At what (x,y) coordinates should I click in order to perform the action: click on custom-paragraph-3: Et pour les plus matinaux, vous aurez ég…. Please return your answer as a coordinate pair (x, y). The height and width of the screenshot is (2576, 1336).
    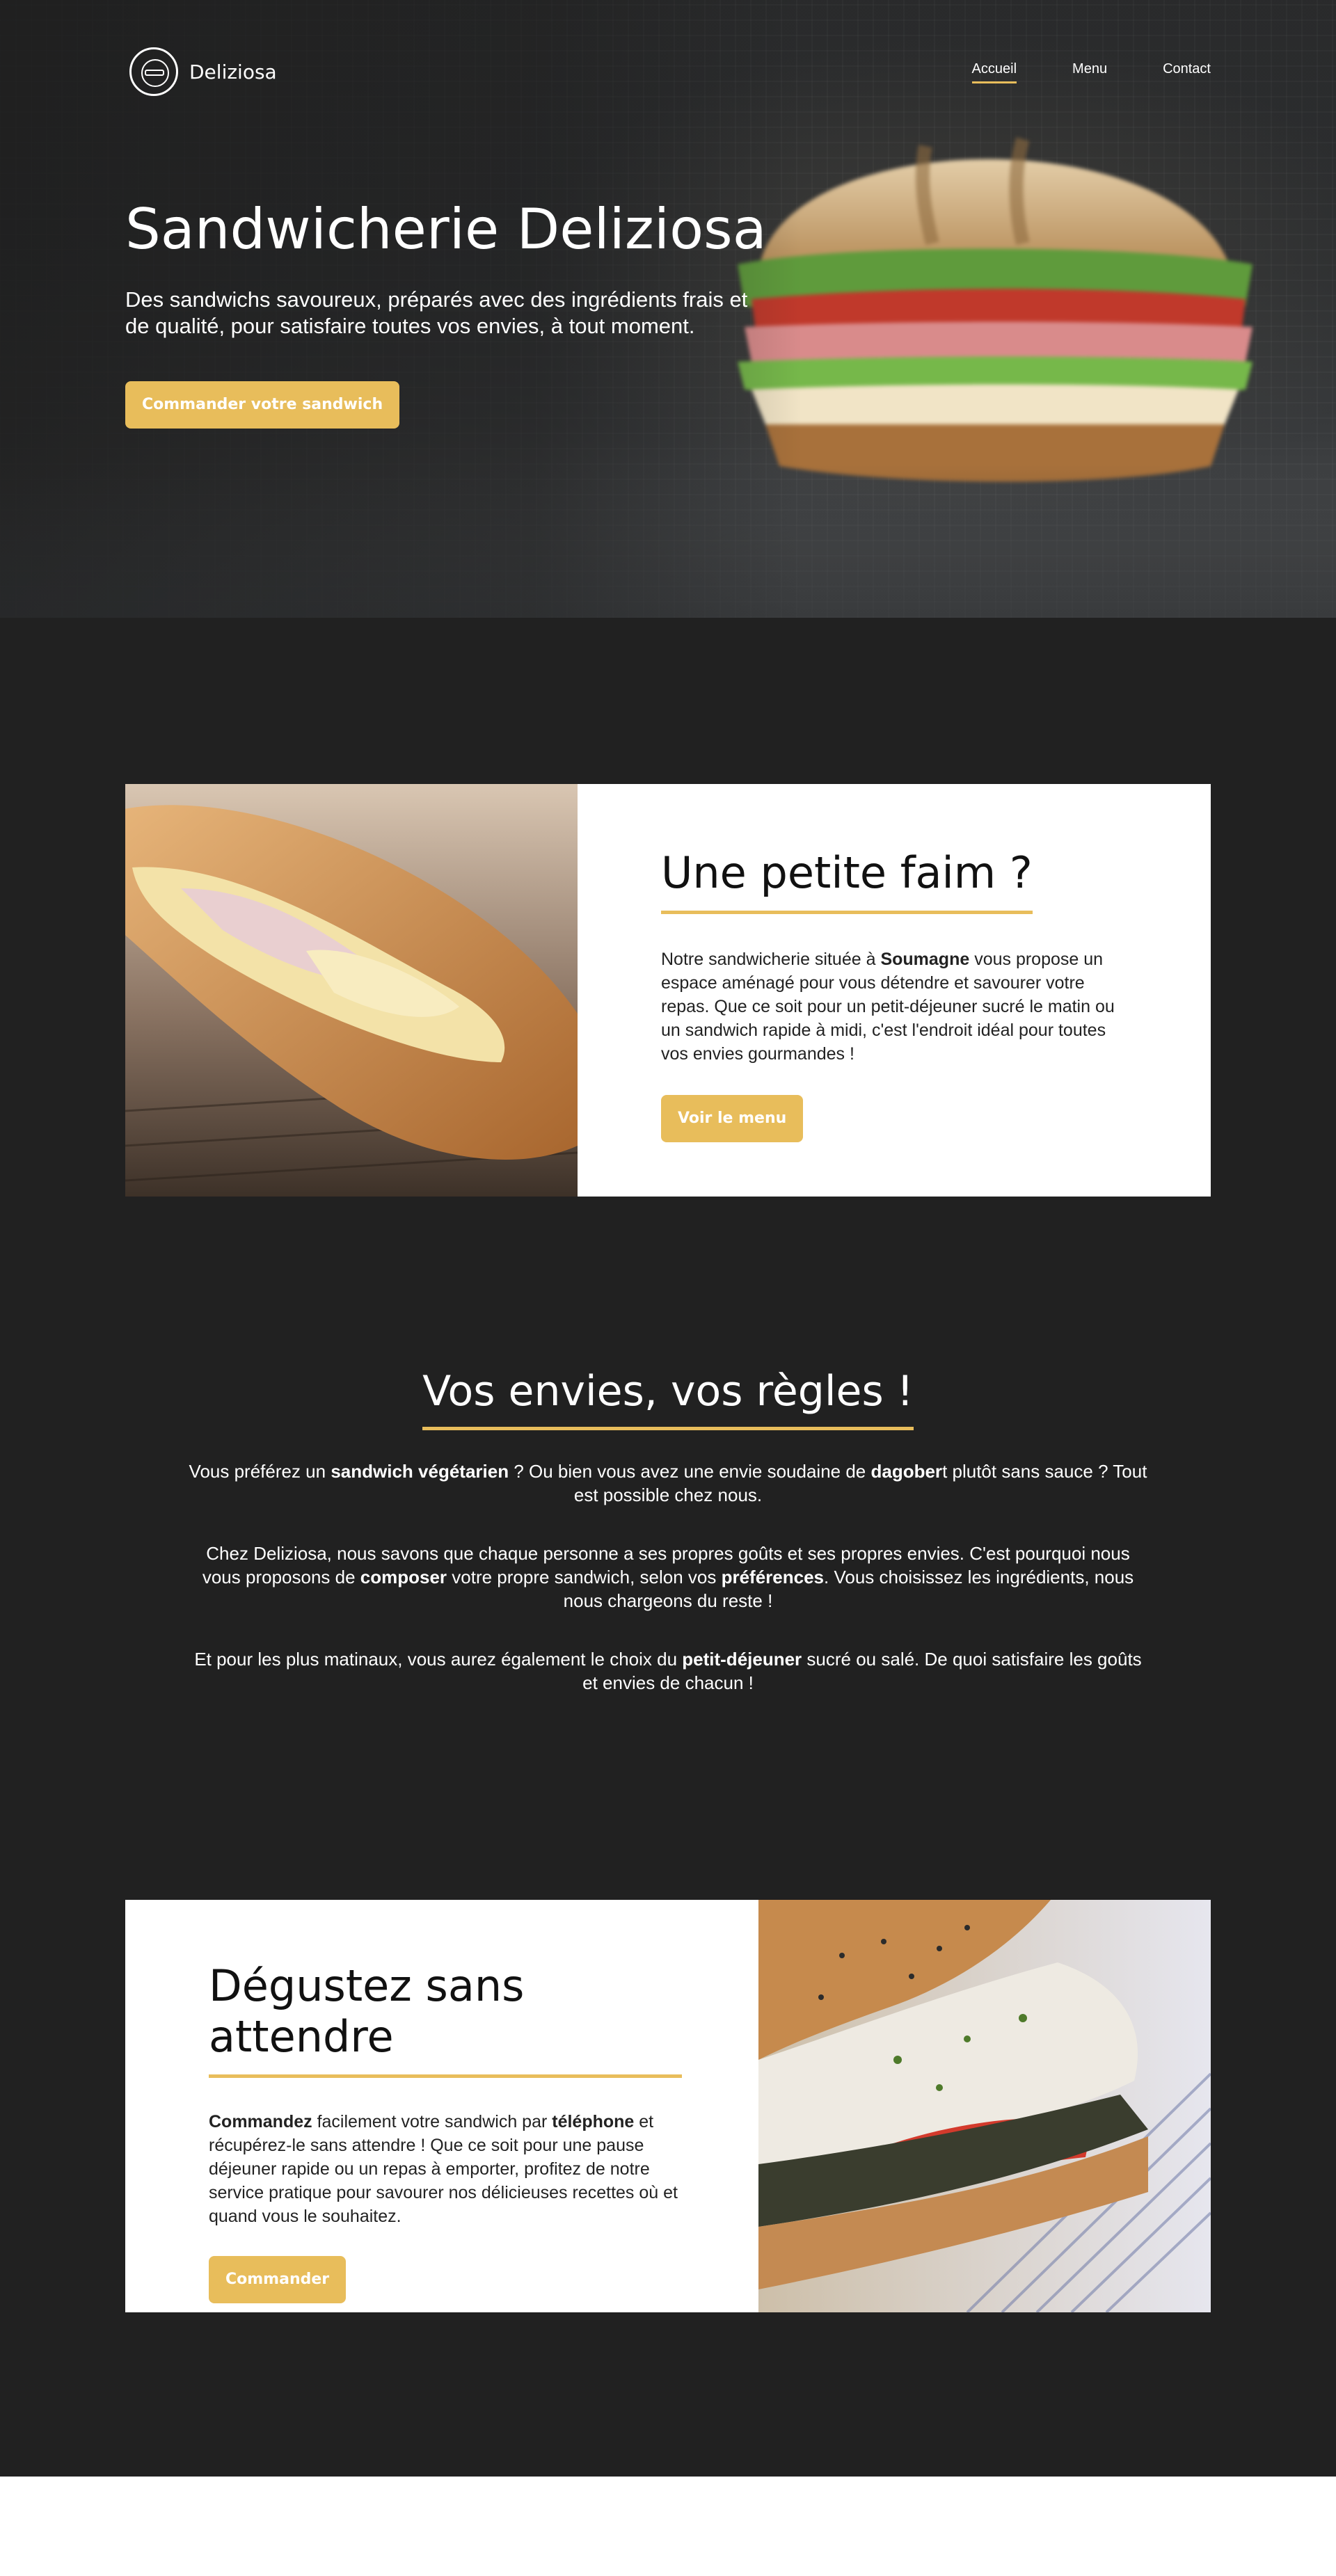
    Looking at the image, I should click on (668, 1671).